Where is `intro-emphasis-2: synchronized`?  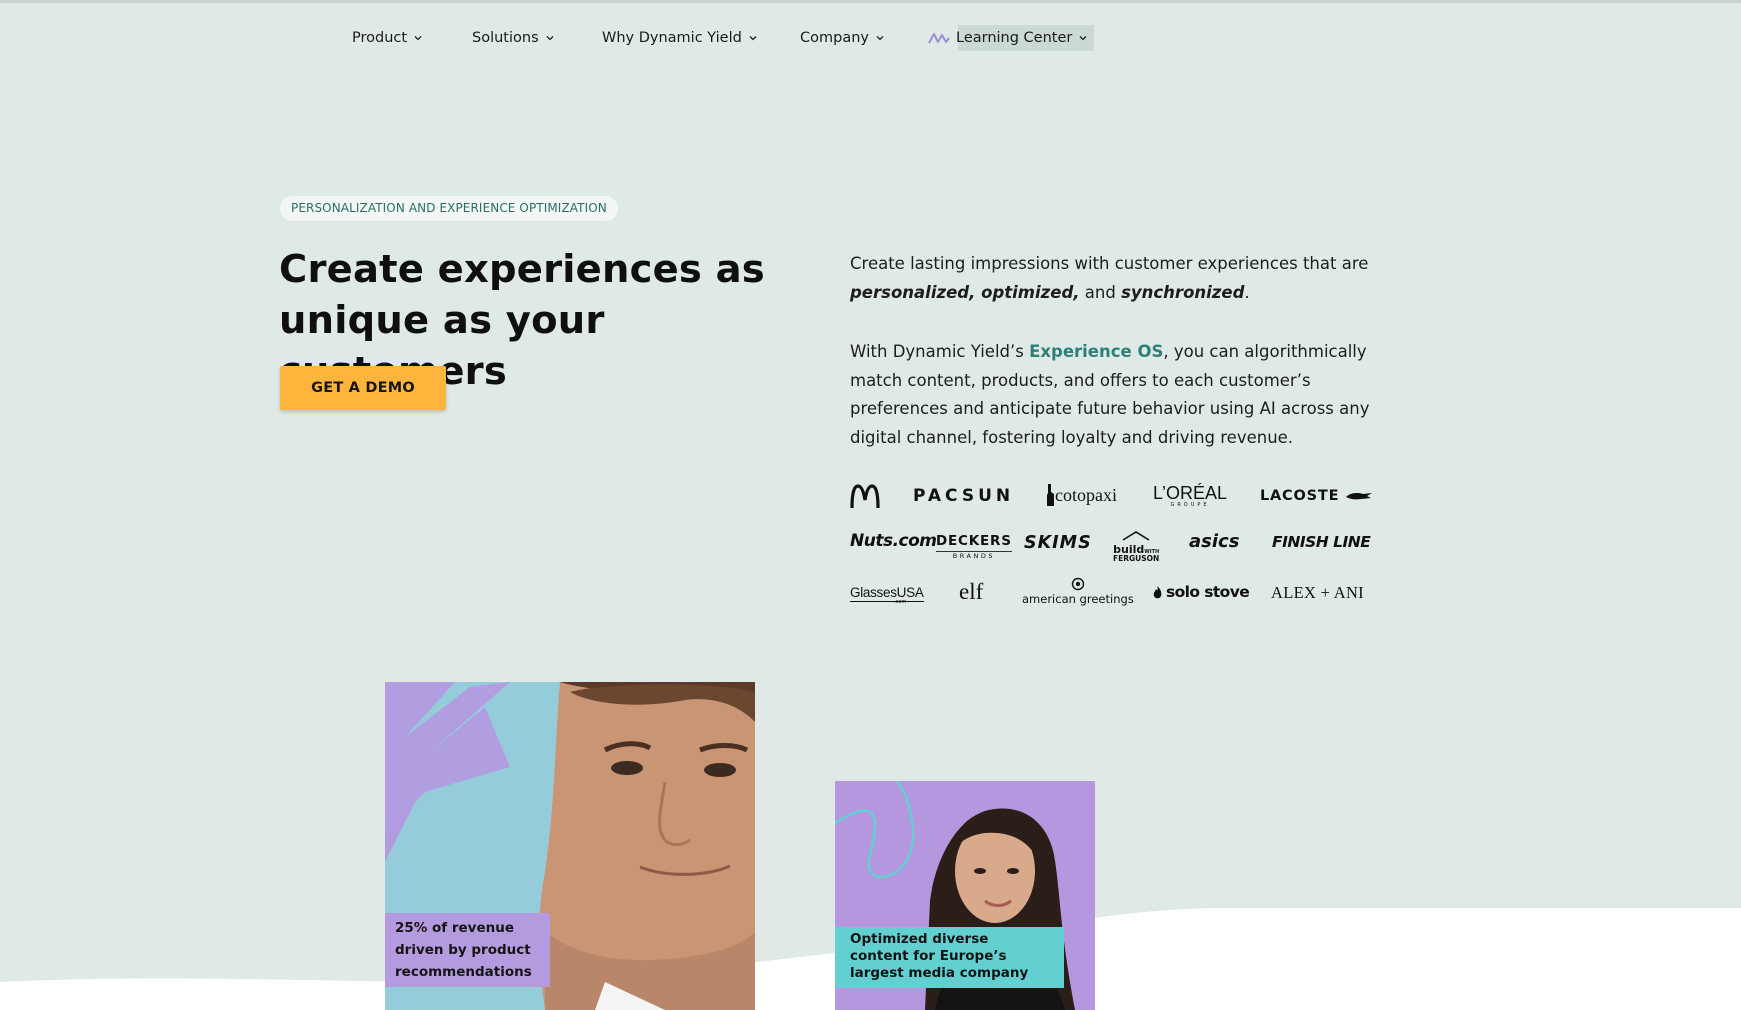 intro-emphasis-2: synchronized is located at coordinates (1183, 292).